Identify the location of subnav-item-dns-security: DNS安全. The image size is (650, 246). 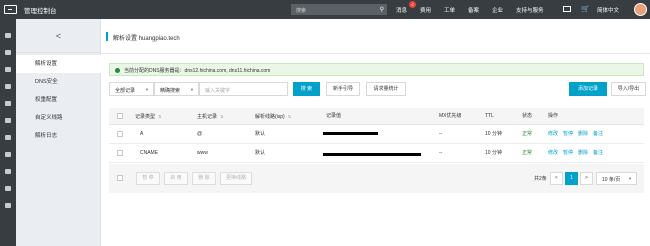
(58, 82).